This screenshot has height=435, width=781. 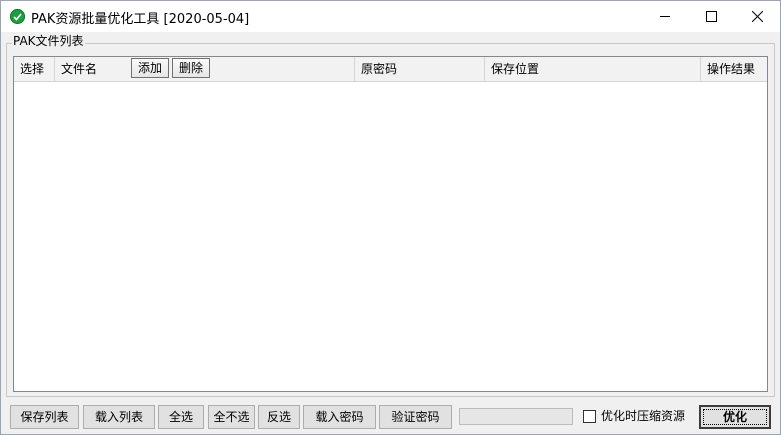 What do you see at coordinates (34, 69) in the screenshot?
I see `column-header-select: 选择` at bounding box center [34, 69].